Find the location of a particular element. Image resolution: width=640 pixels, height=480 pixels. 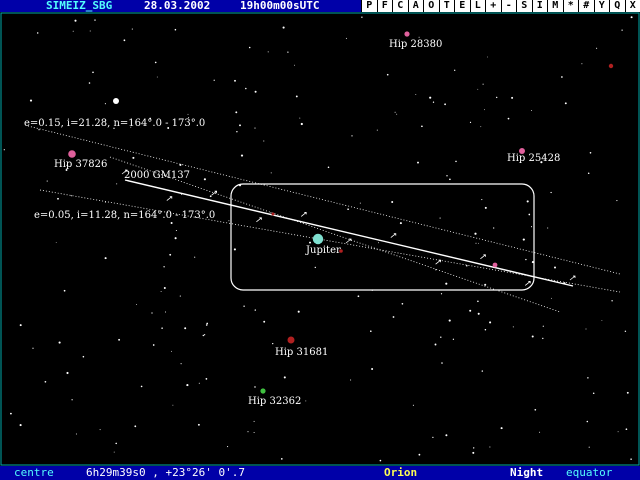

menu-button-2: C is located at coordinates (400, 6).